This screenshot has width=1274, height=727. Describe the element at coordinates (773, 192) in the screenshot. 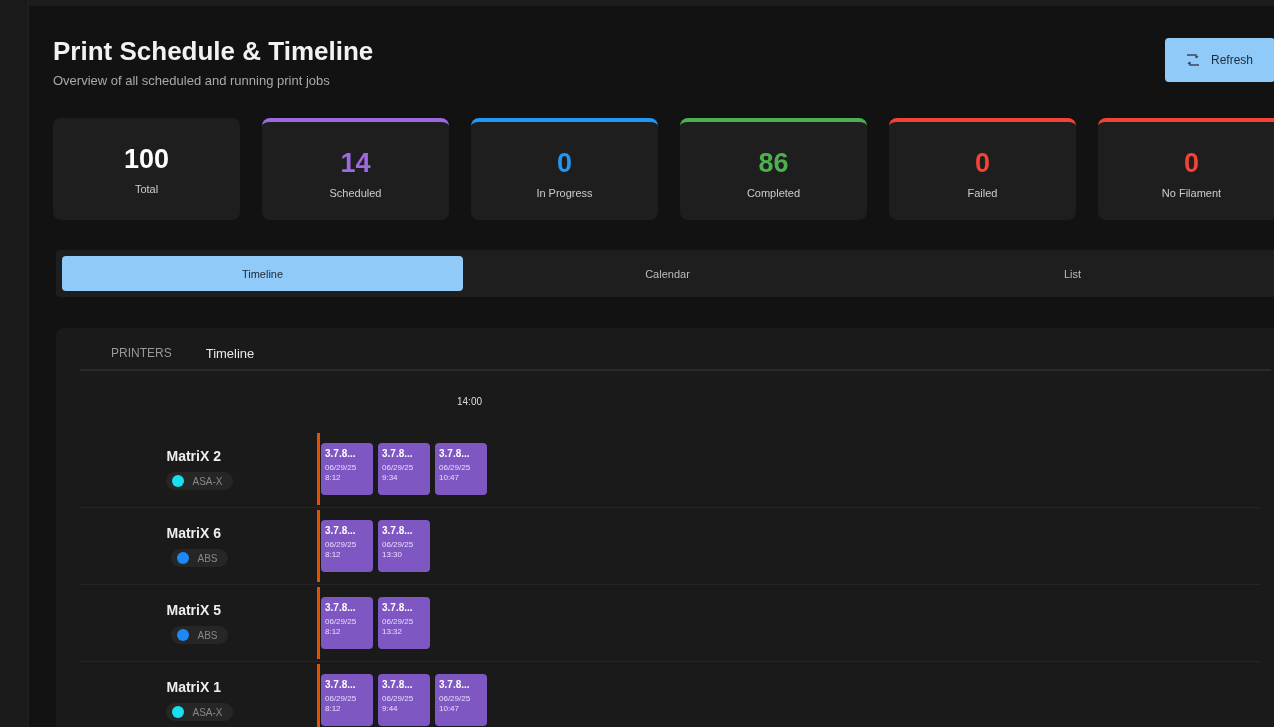

I see `stat-label: Completed` at that location.